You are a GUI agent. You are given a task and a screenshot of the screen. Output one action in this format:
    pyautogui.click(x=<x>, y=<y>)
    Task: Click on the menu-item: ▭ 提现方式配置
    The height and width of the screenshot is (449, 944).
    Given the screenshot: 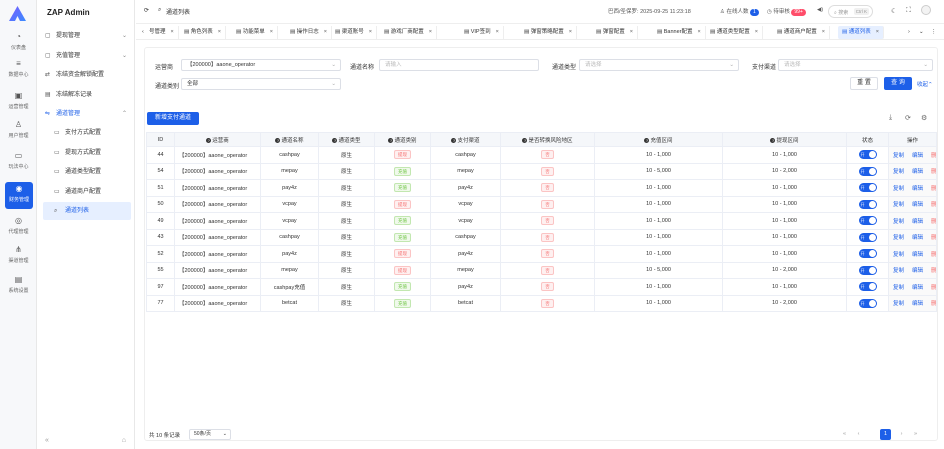 What is the action you would take?
    pyautogui.click(x=86, y=153)
    